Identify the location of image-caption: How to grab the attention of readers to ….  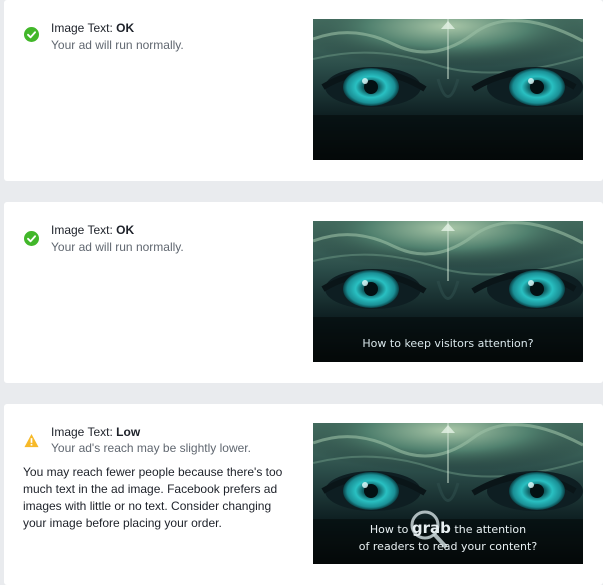
(448, 537).